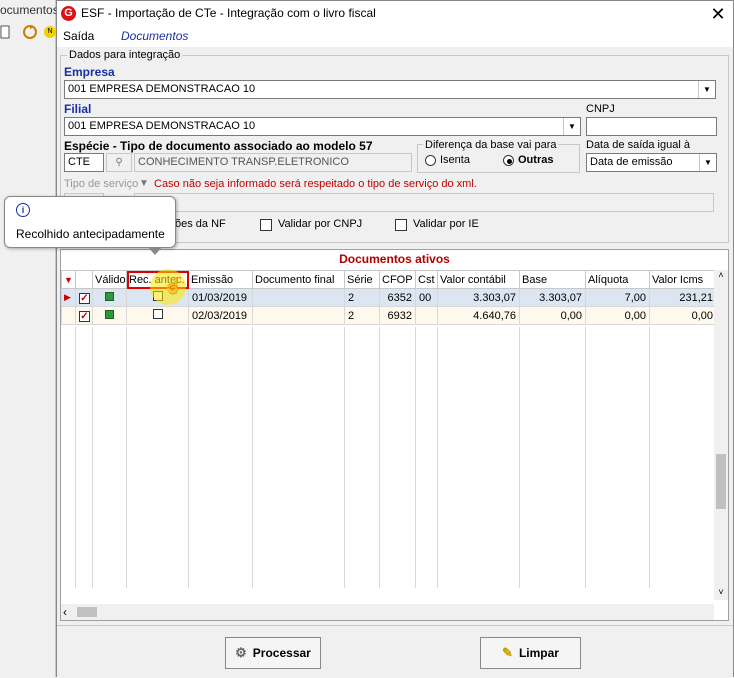  Describe the element at coordinates (162, 126) in the screenshot. I see `filial-value: 001 EMPRESA DEMONSTRACAO 10` at that location.